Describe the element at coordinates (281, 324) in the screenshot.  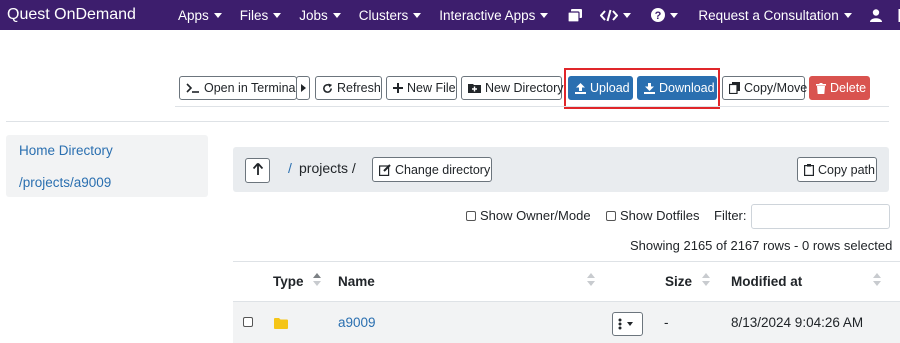
I see `folder-icon` at that location.